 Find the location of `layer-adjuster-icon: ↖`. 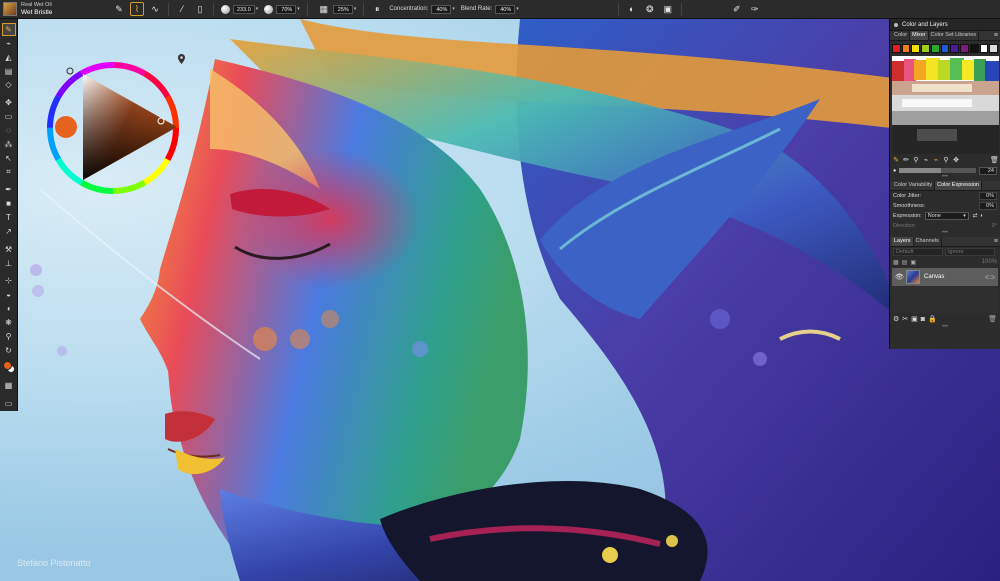

layer-adjuster-icon: ↖ is located at coordinates (9, 158).